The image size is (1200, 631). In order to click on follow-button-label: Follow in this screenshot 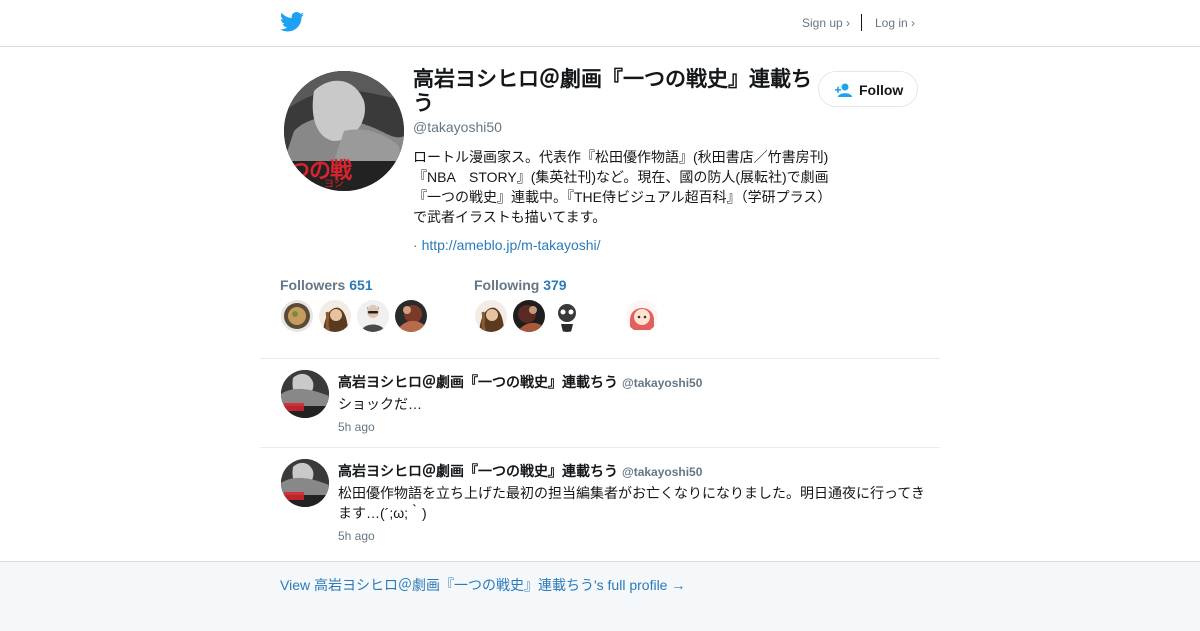, I will do `click(881, 90)`.